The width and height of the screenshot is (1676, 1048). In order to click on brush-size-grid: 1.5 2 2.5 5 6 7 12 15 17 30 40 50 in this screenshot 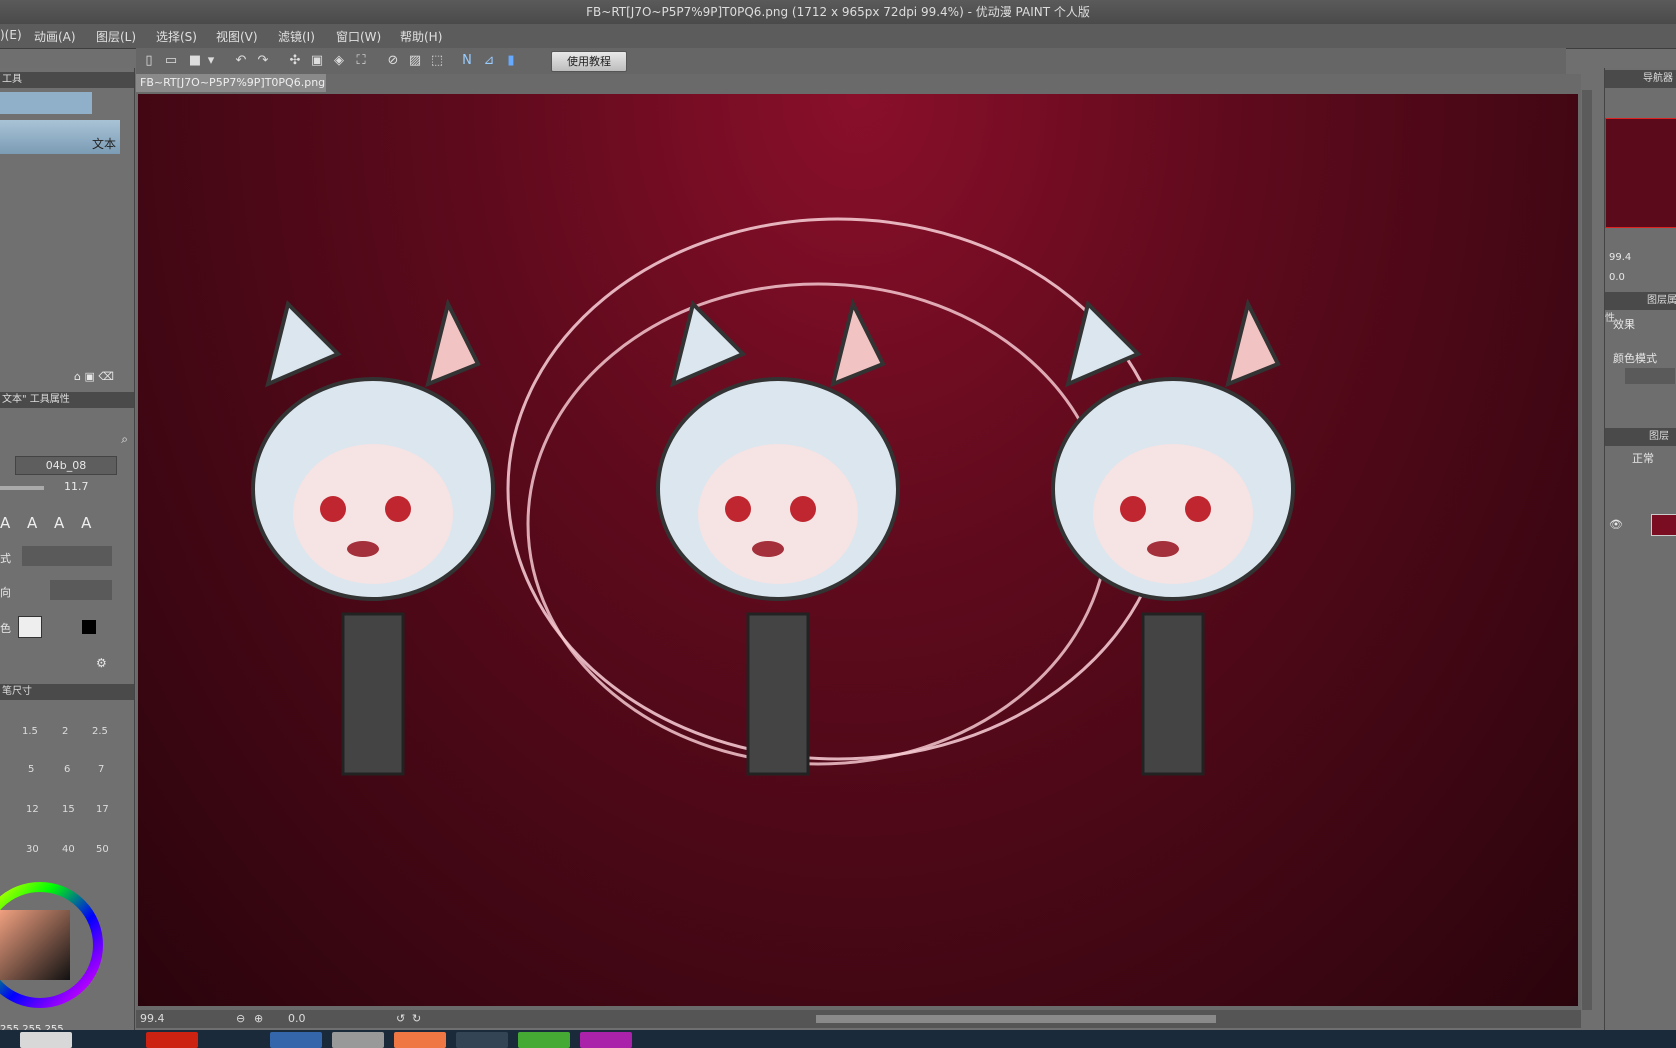, I will do `click(60, 784)`.